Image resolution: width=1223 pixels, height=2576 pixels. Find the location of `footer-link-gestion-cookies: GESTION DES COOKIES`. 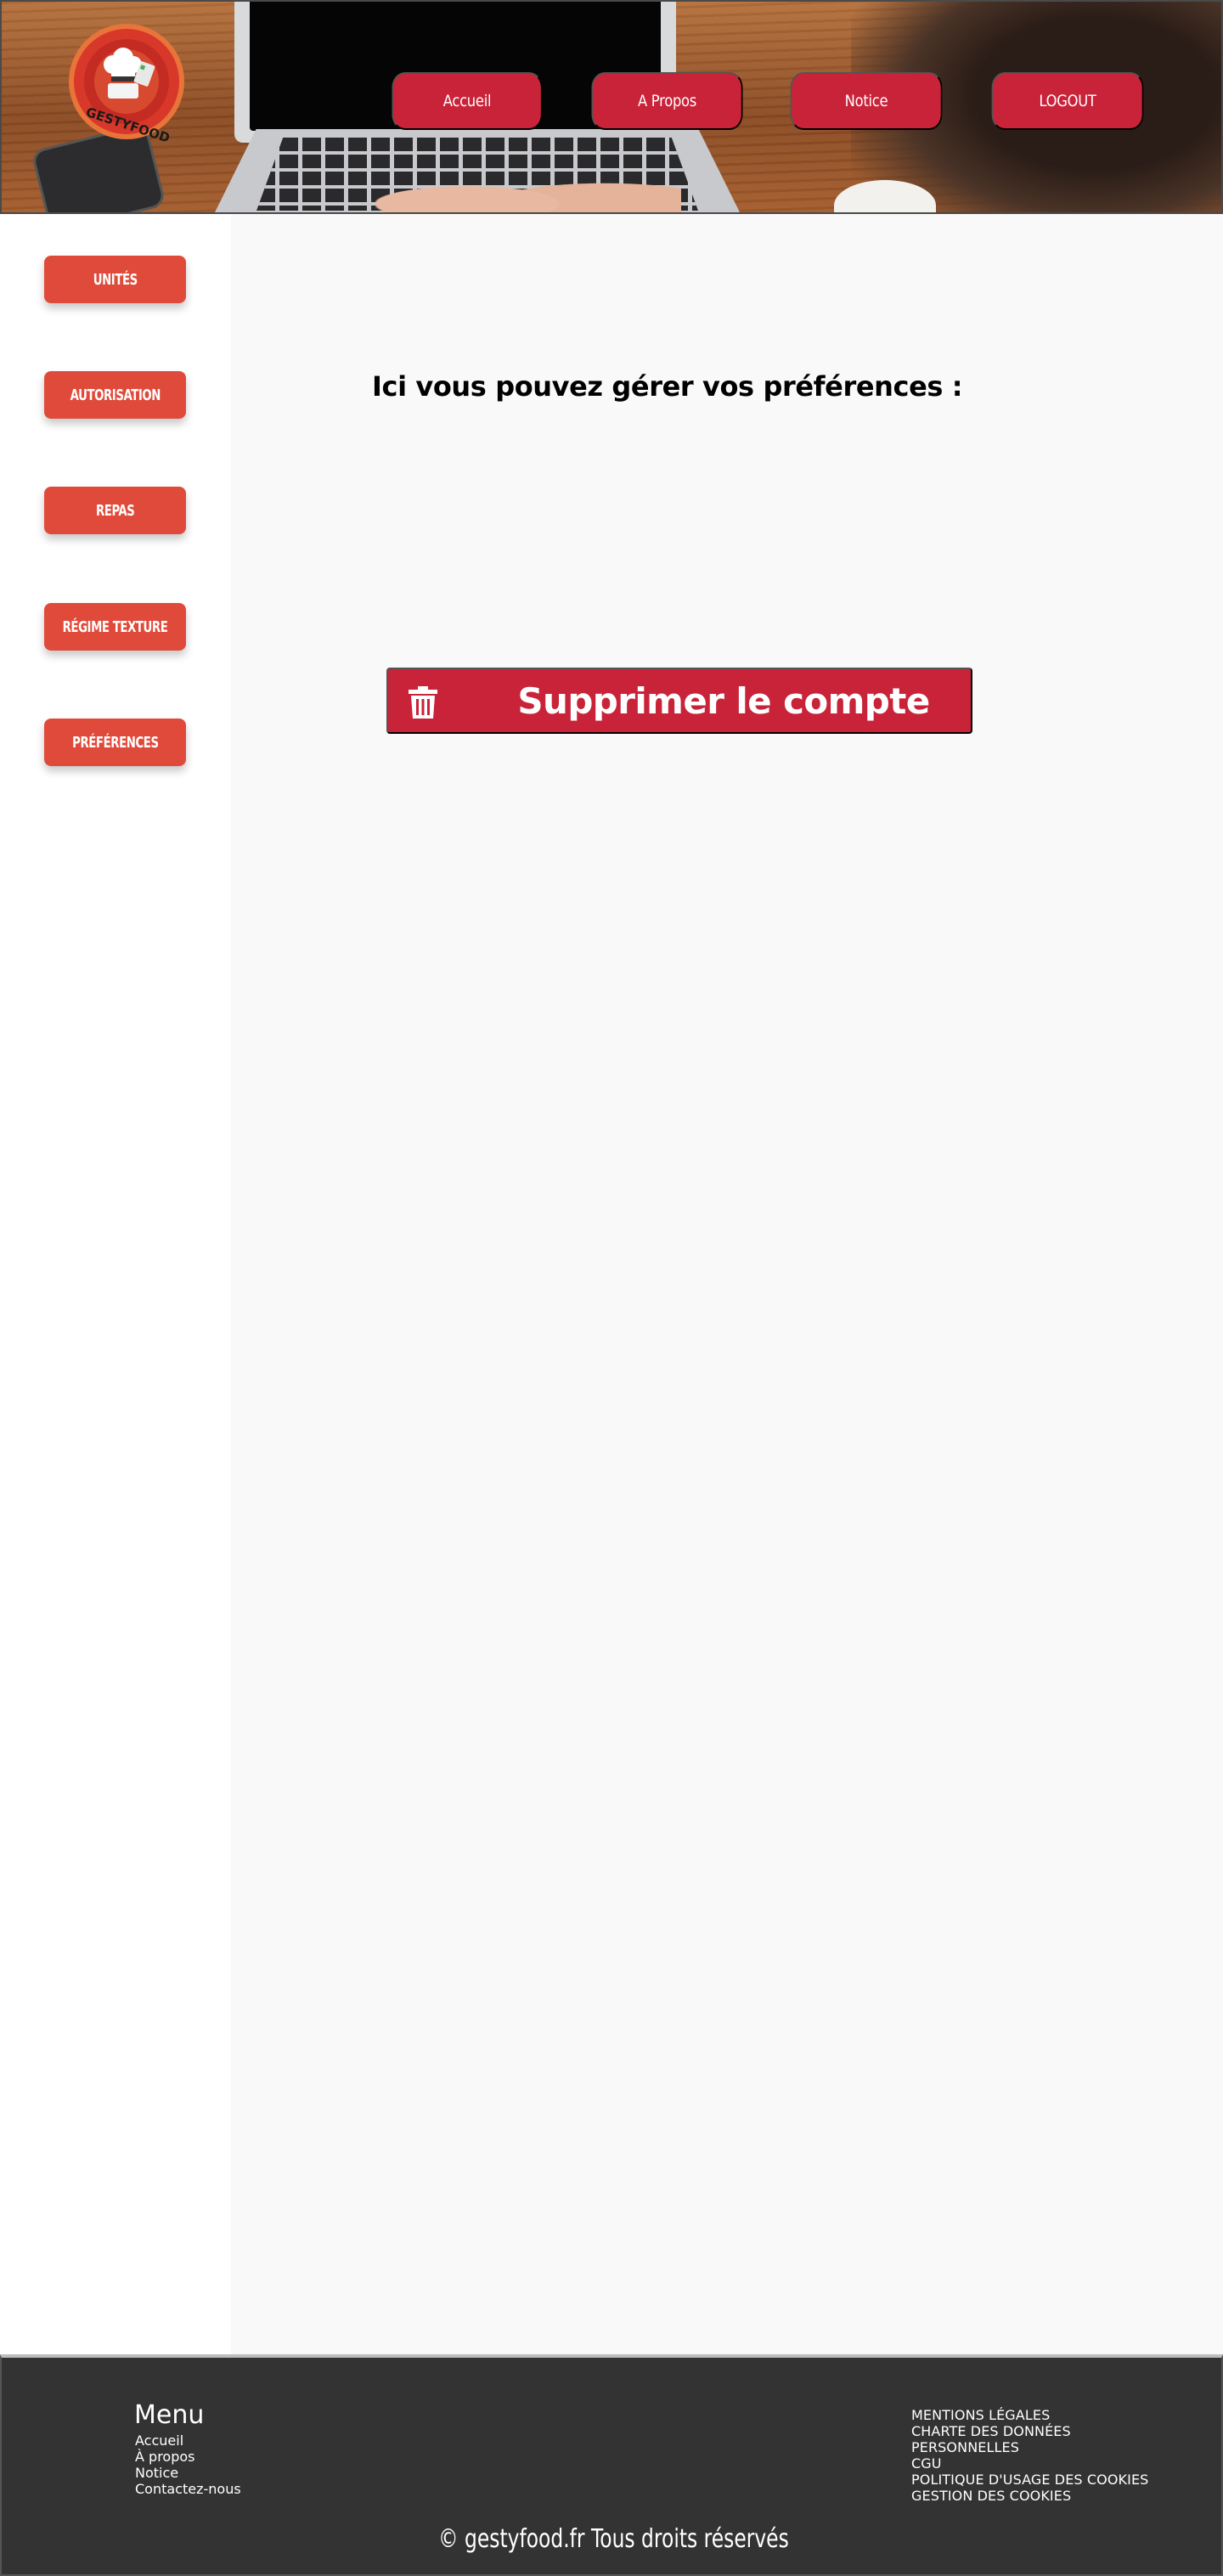

footer-link-gestion-cookies: GESTION DES COOKIES is located at coordinates (1029, 2496).